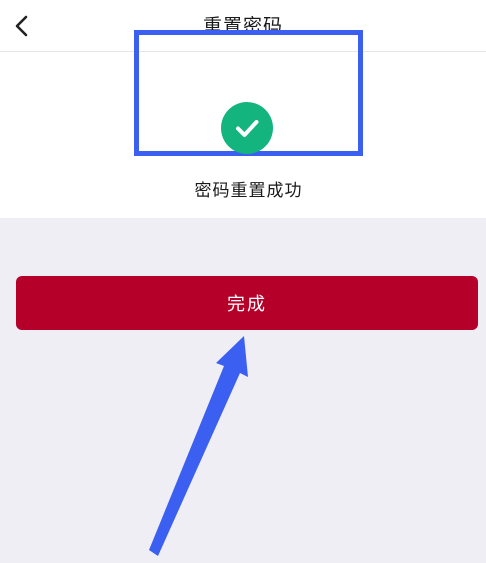 The image size is (486, 563). What do you see at coordinates (247, 128) in the screenshot?
I see `check-circle-icon` at bounding box center [247, 128].